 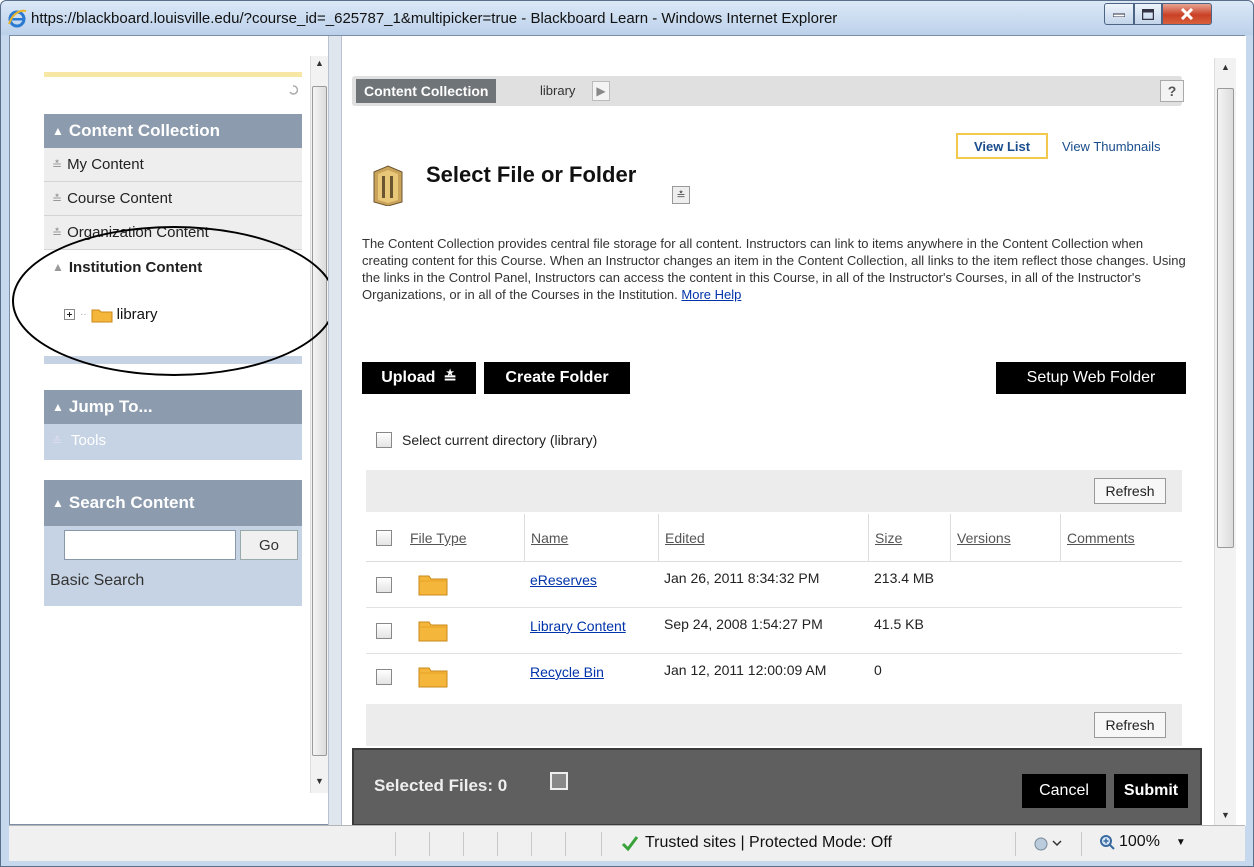 What do you see at coordinates (1121, 538) in the screenshot?
I see `column-comments: Comments` at bounding box center [1121, 538].